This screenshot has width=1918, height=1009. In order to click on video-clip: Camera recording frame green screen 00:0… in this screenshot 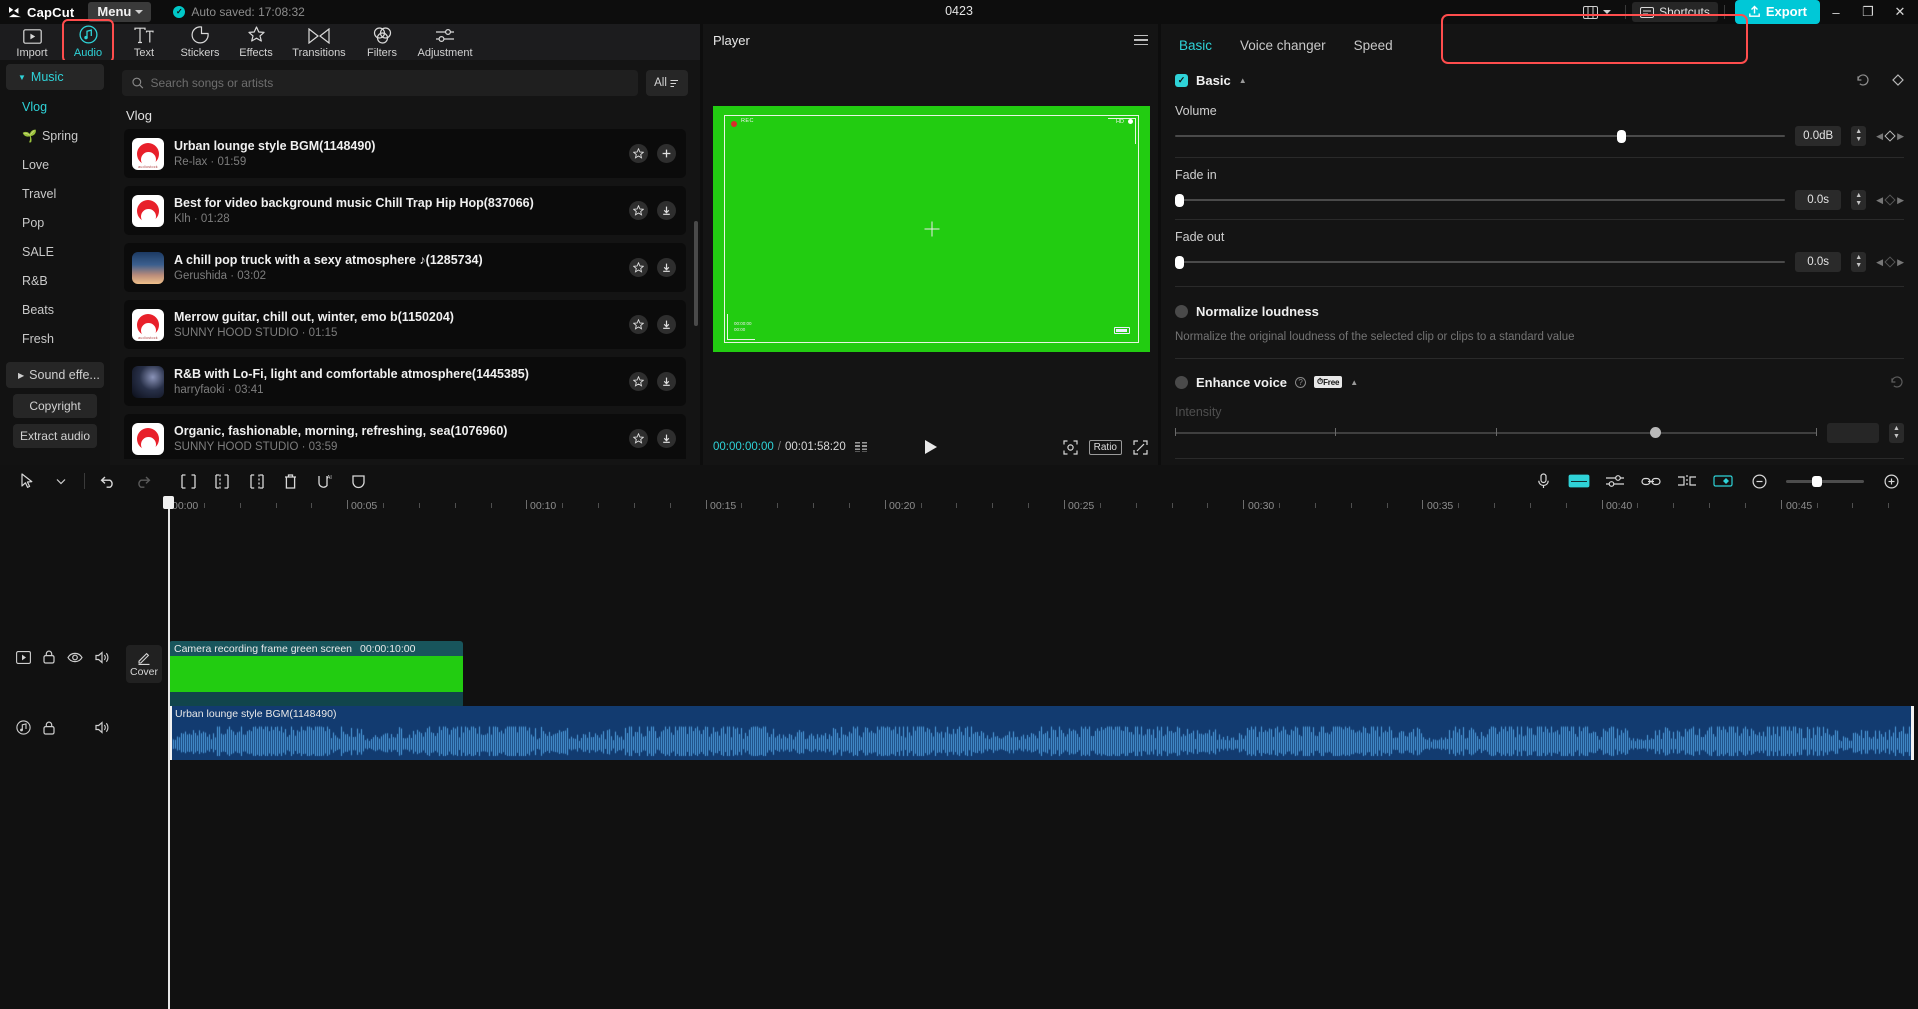, I will do `click(316, 674)`.